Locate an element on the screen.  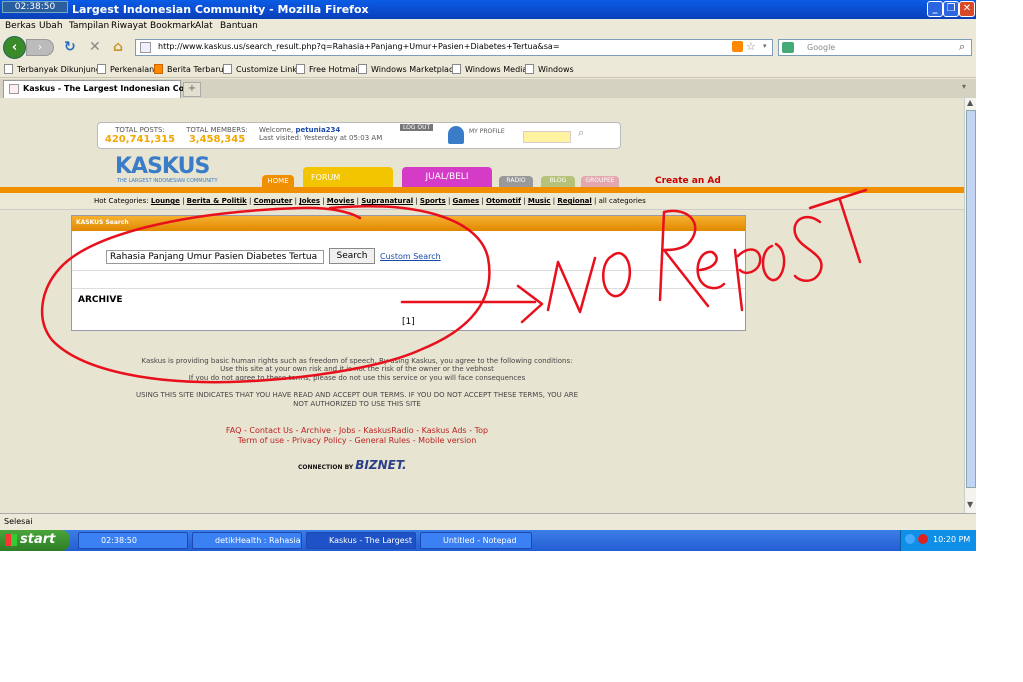
bookmark-item: Perkenalan is located at coordinates (125, 69).